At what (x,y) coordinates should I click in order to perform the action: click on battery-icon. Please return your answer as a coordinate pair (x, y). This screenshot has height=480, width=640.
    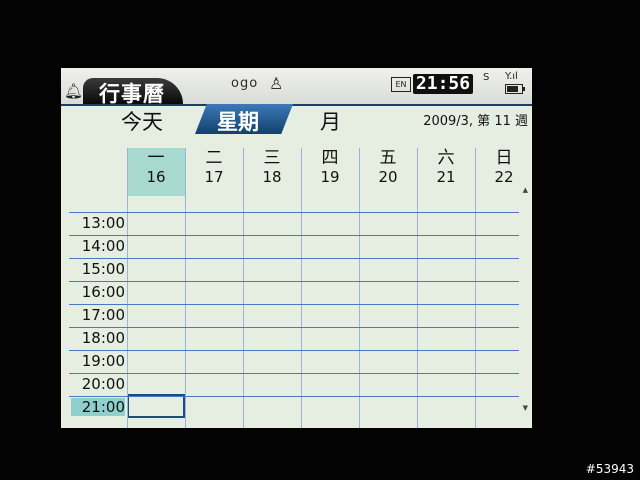
    Looking at the image, I should click on (515, 89).